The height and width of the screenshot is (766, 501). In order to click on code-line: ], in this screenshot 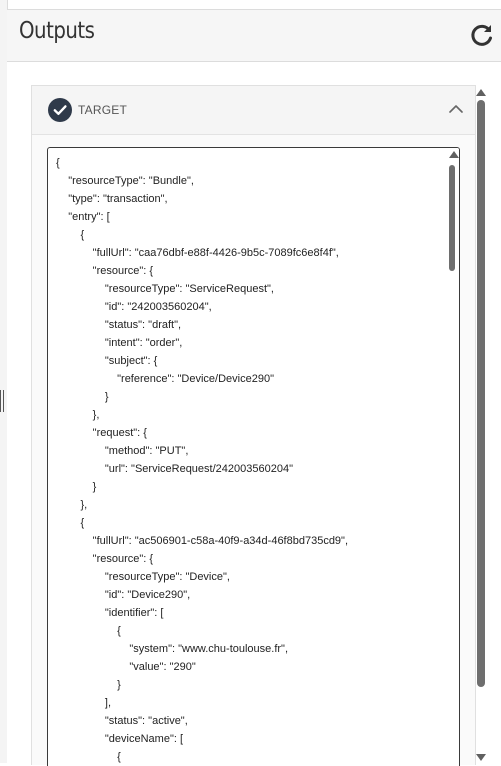, I will do `click(84, 703)`.